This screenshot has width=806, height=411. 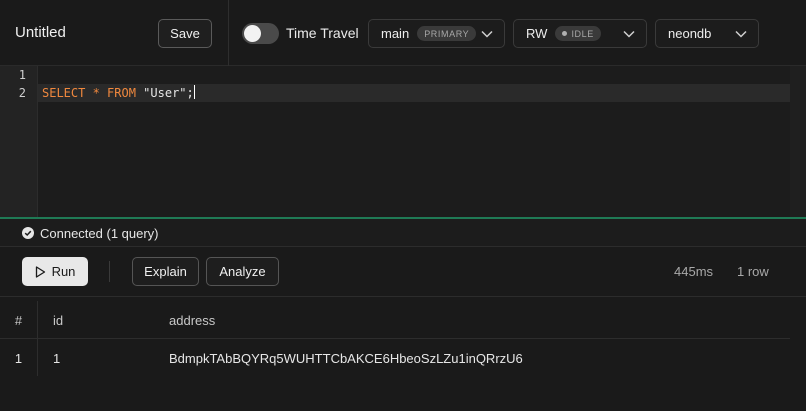 I want to click on branch-badge-label: PRIMARY, so click(x=447, y=33).